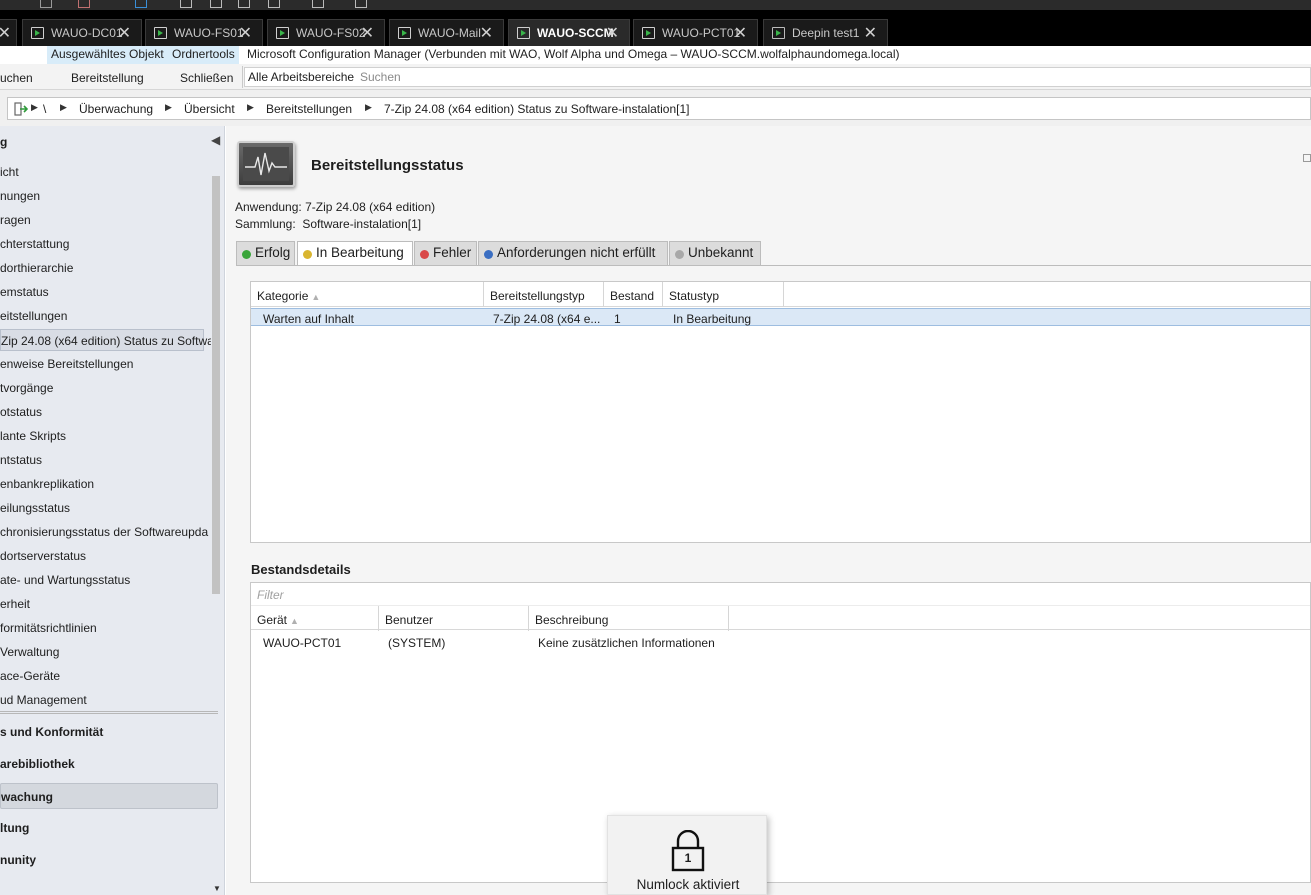  I want to click on tab-folder-tools: Ordnertools, so click(203, 55).